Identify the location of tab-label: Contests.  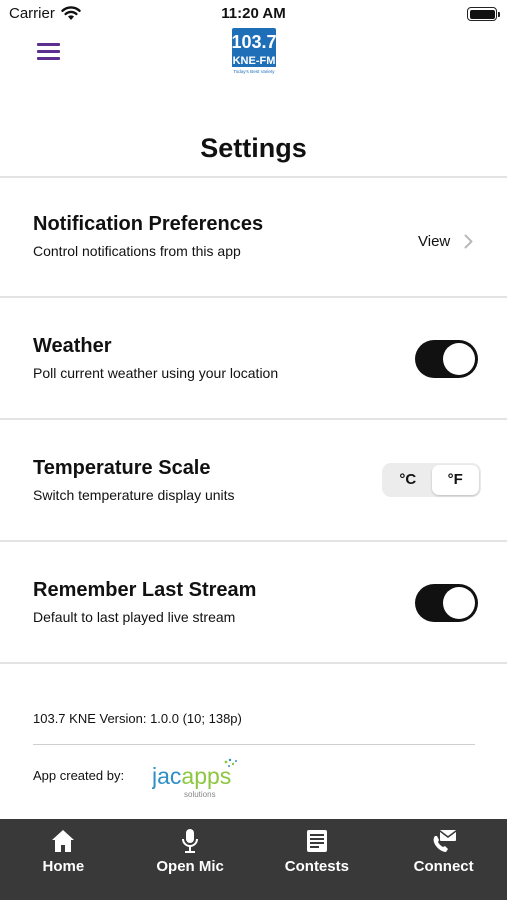
(316, 866).